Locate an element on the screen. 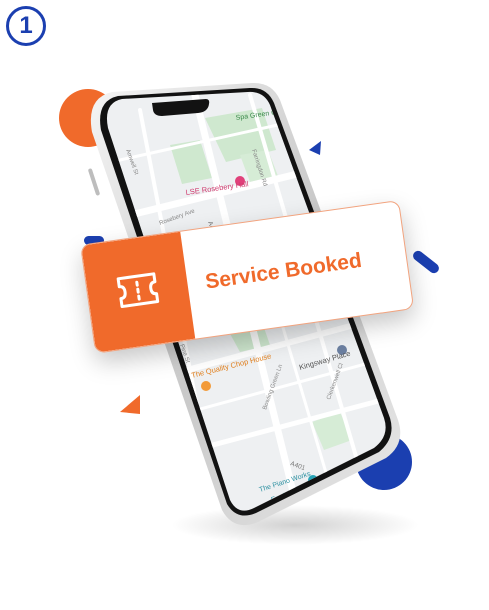 This screenshot has height=610, width=489. ticket-icon is located at coordinates (138, 292).